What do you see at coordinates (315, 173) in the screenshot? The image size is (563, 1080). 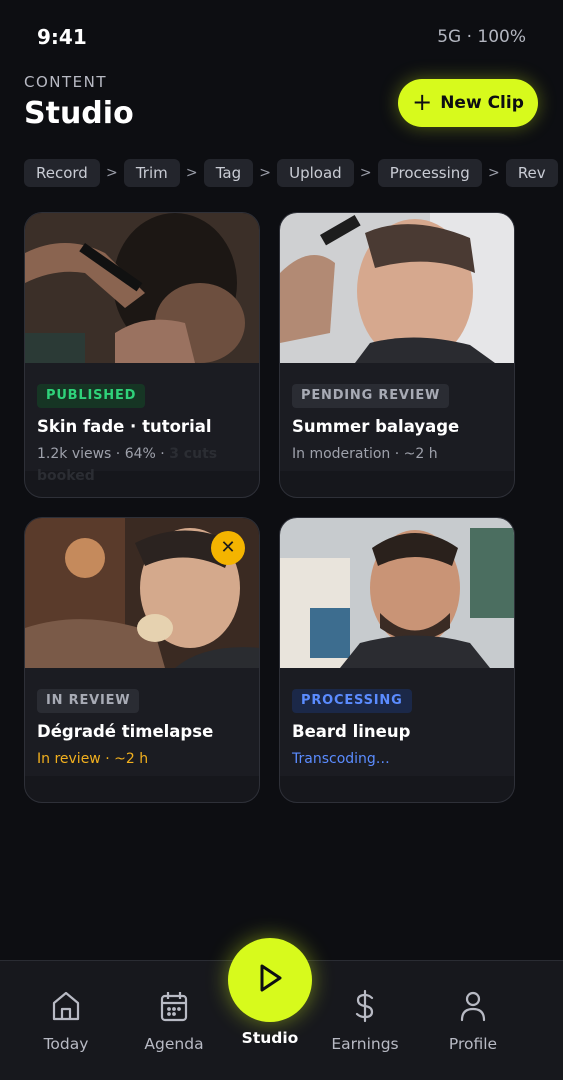 I see `step-upload: Upload` at bounding box center [315, 173].